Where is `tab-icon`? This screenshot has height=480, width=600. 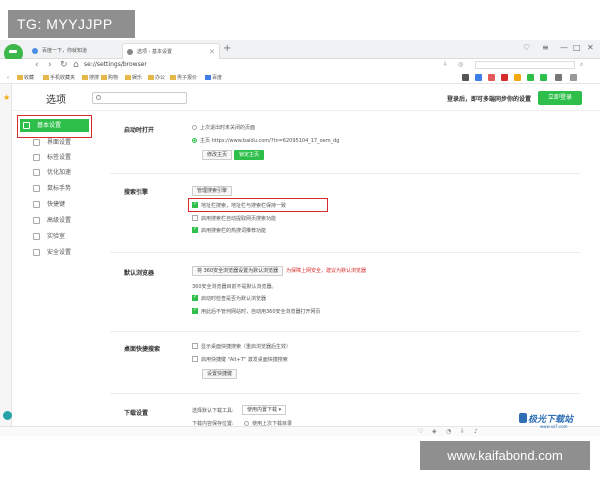
tab-icon is located at coordinates (36, 157).